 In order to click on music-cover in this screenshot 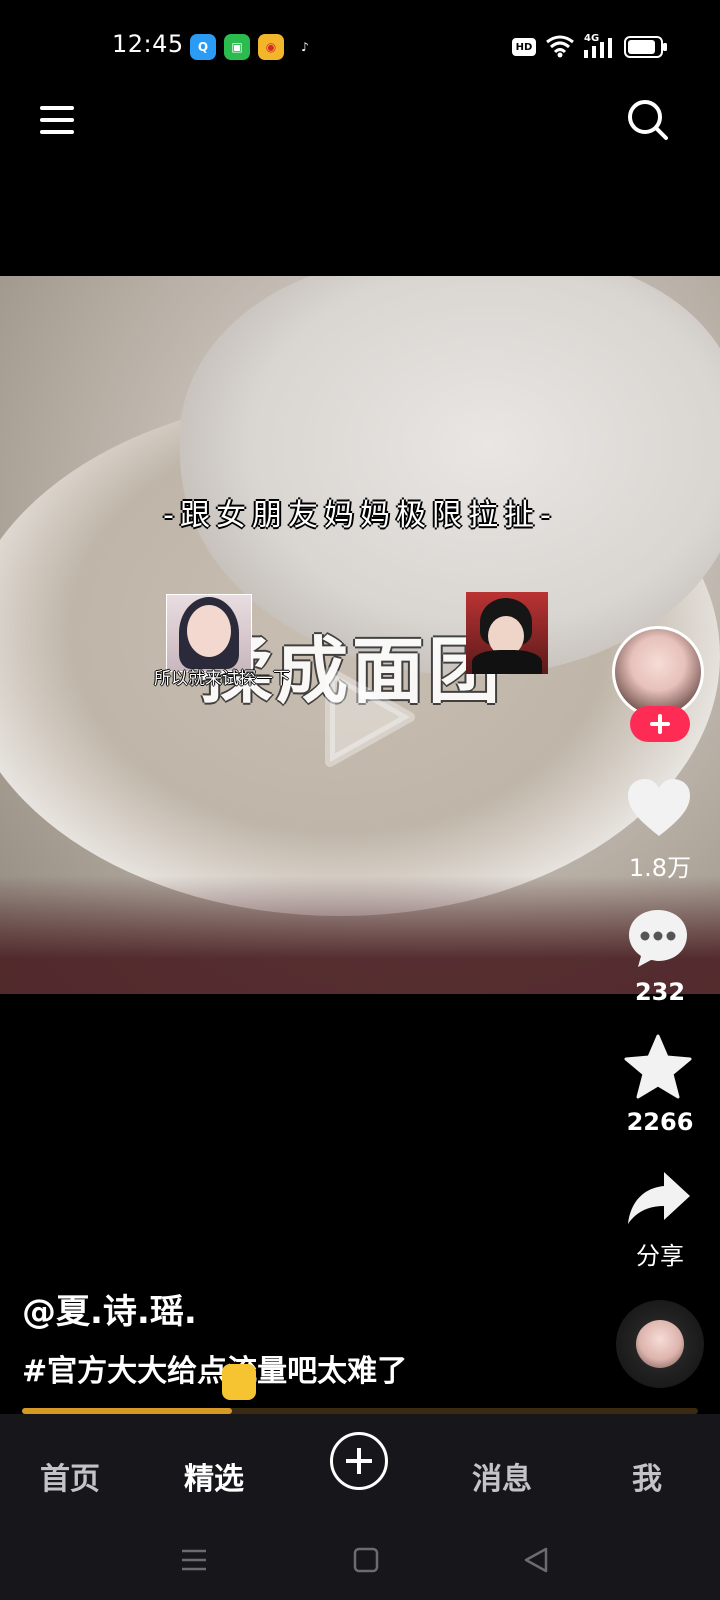, I will do `click(660, 1344)`.